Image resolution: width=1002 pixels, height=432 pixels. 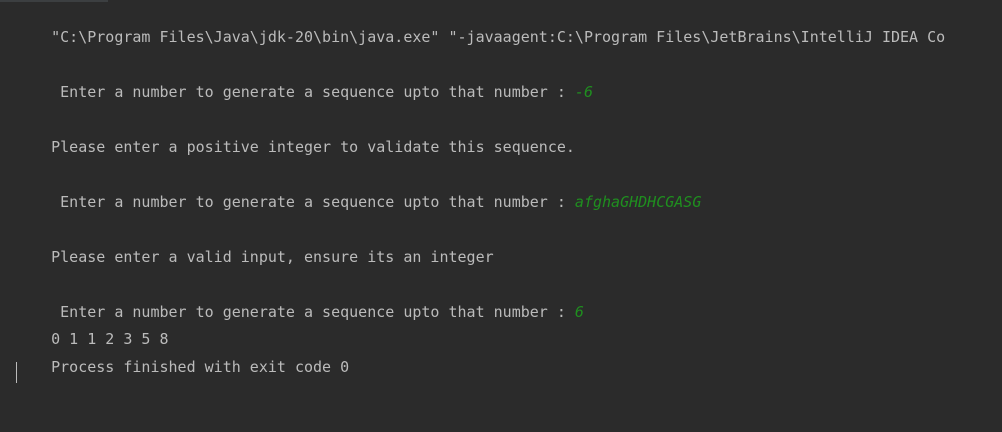 What do you see at coordinates (91, 328) in the screenshot?
I see `sequence-output: 0 1 1 2 3 5 8` at bounding box center [91, 328].